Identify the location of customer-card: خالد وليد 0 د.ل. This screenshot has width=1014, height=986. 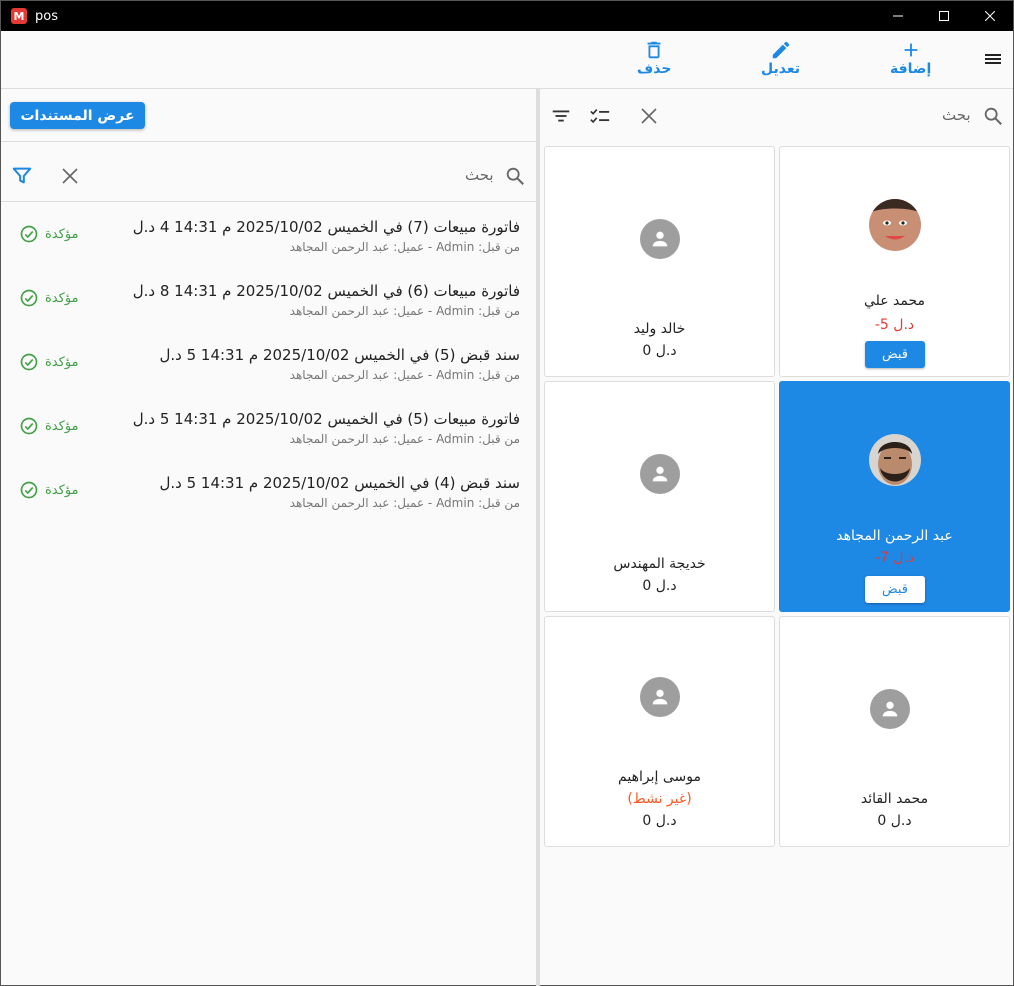
(659, 261).